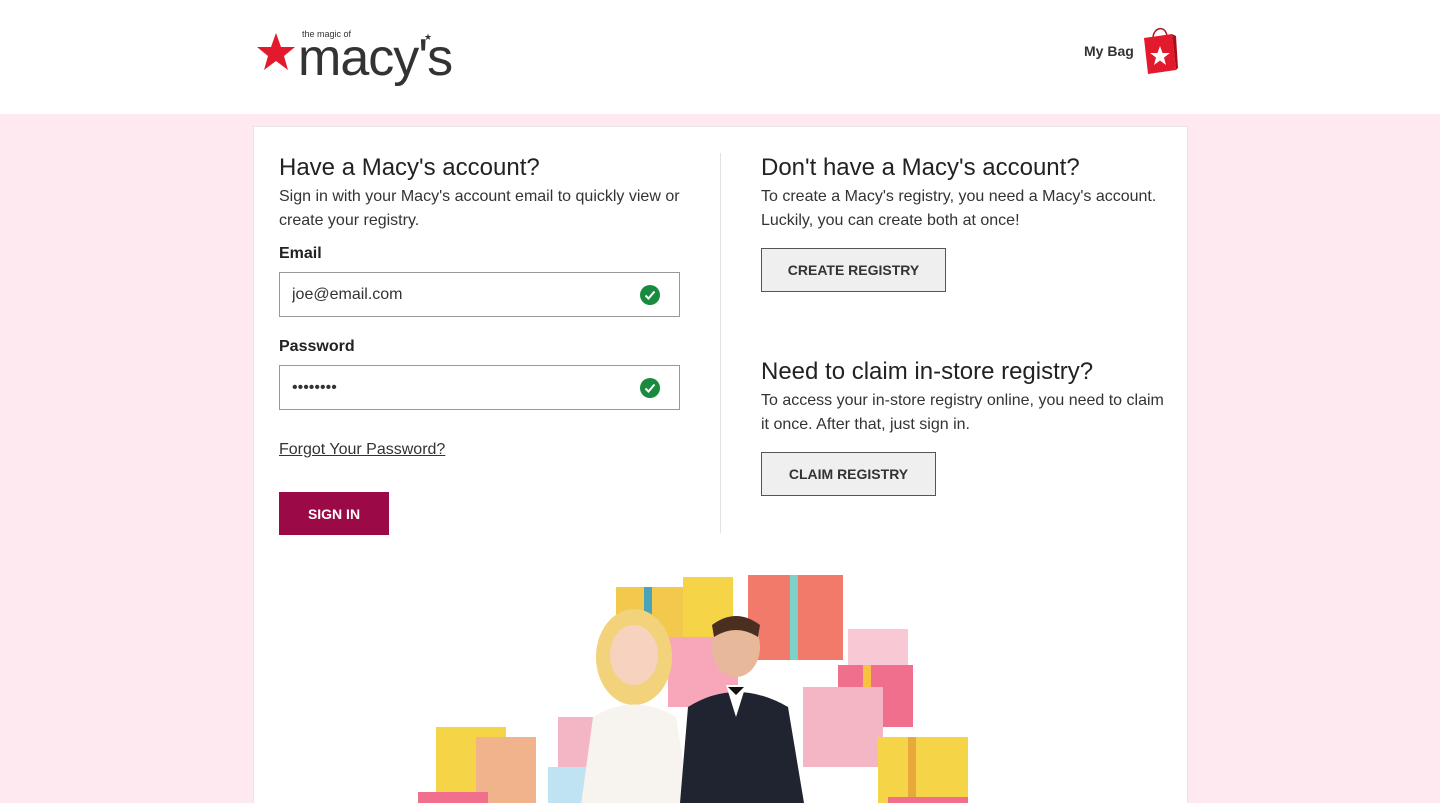 This screenshot has height=803, width=1440. Describe the element at coordinates (927, 371) in the screenshot. I see `claim-heading: Need to claim in-store registry?` at that location.